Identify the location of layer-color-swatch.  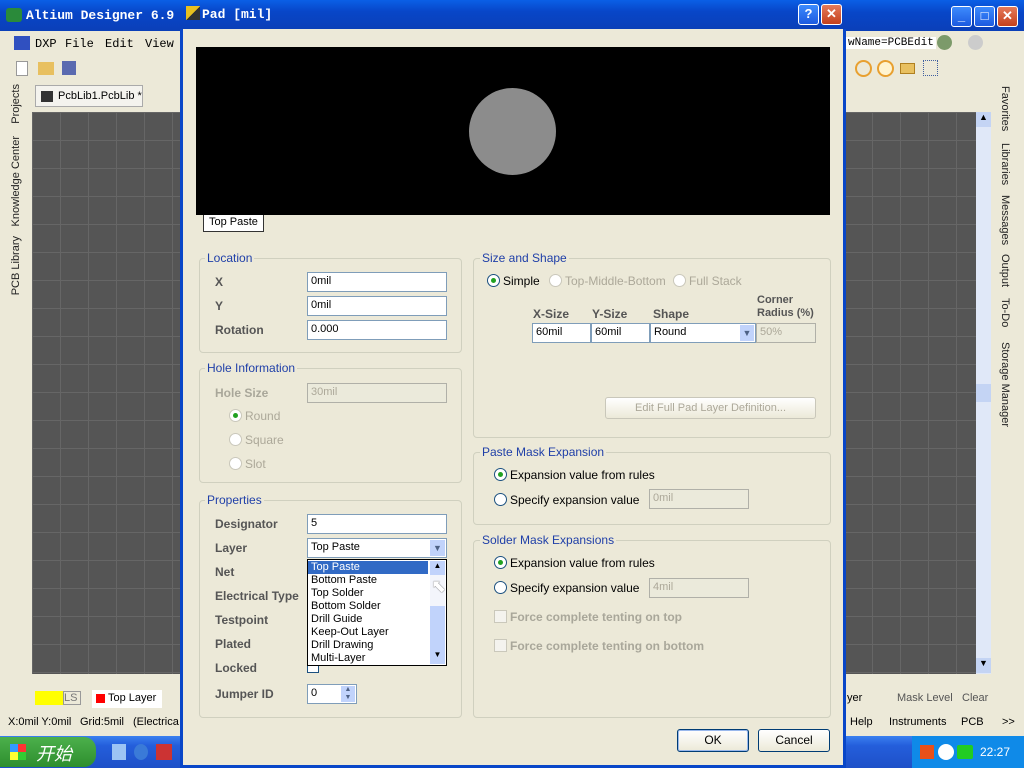
(49, 698).